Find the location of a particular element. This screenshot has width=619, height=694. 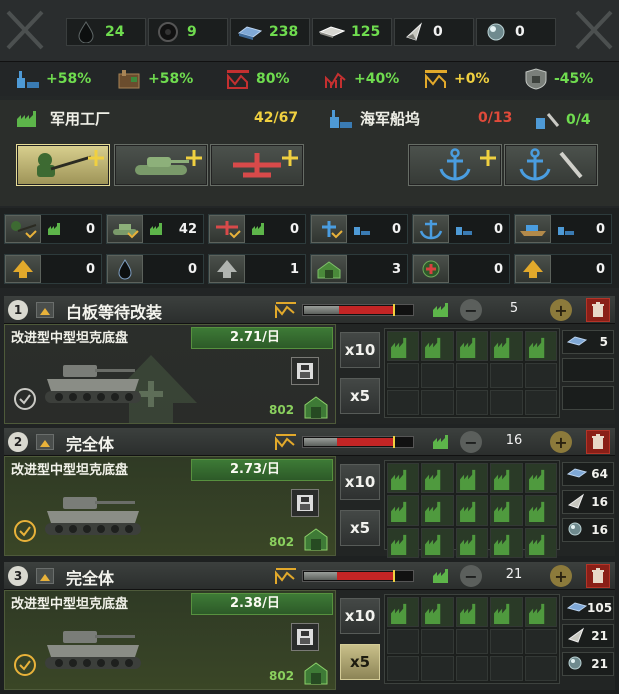

tungsten-shard-icon is located at coordinates (576, 502).